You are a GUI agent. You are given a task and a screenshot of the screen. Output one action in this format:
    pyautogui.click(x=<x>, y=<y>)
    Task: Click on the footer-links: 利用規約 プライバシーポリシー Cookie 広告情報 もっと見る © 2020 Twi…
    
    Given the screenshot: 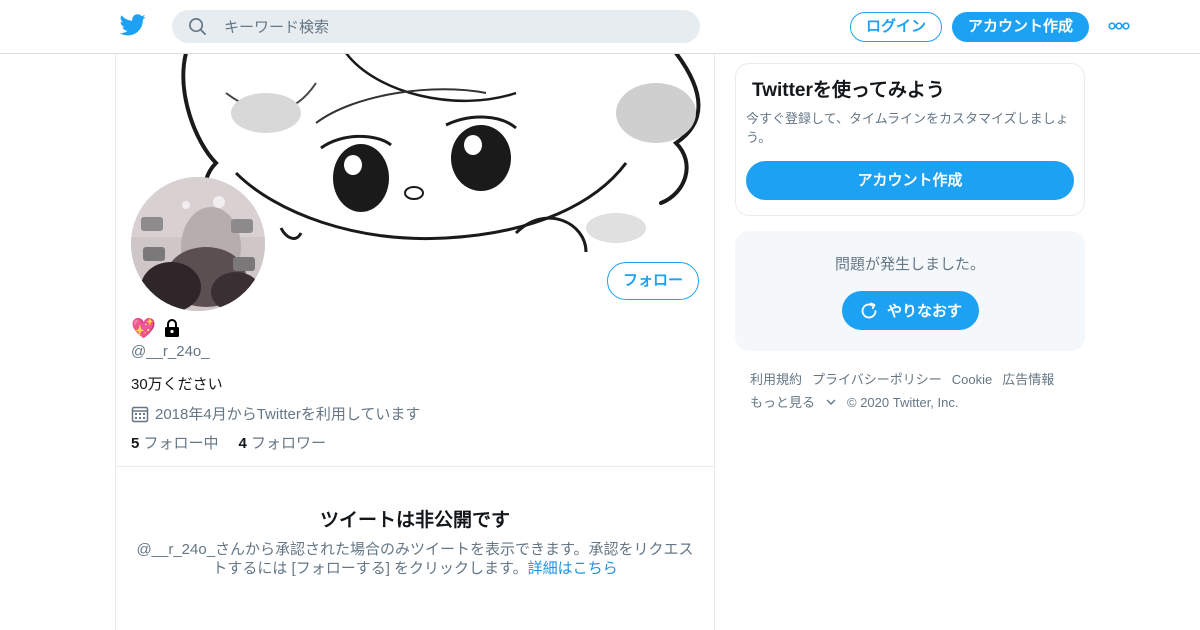 What is the action you would take?
    pyautogui.click(x=915, y=391)
    